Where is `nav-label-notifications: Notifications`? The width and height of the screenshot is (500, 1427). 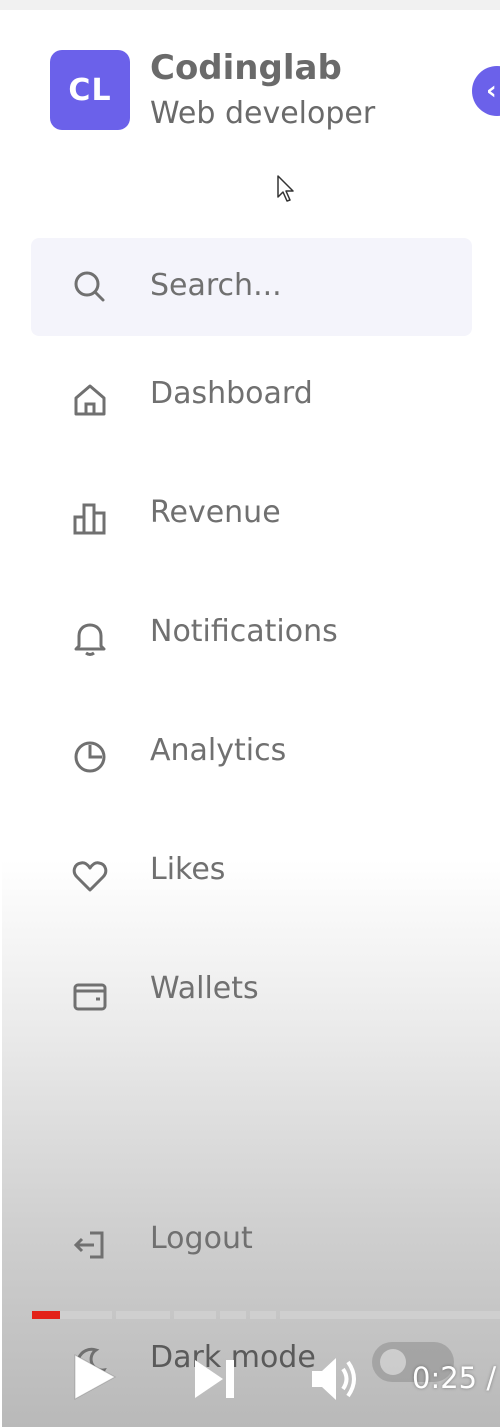 nav-label-notifications: Notifications is located at coordinates (244, 631).